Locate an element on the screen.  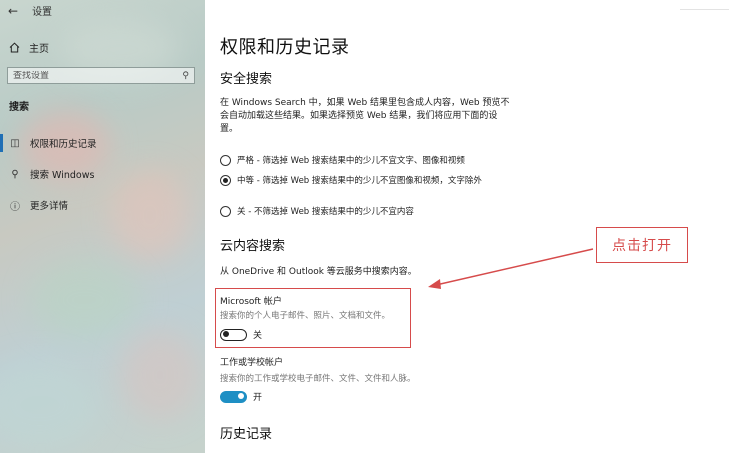
work-account-toggle is located at coordinates (233, 396).